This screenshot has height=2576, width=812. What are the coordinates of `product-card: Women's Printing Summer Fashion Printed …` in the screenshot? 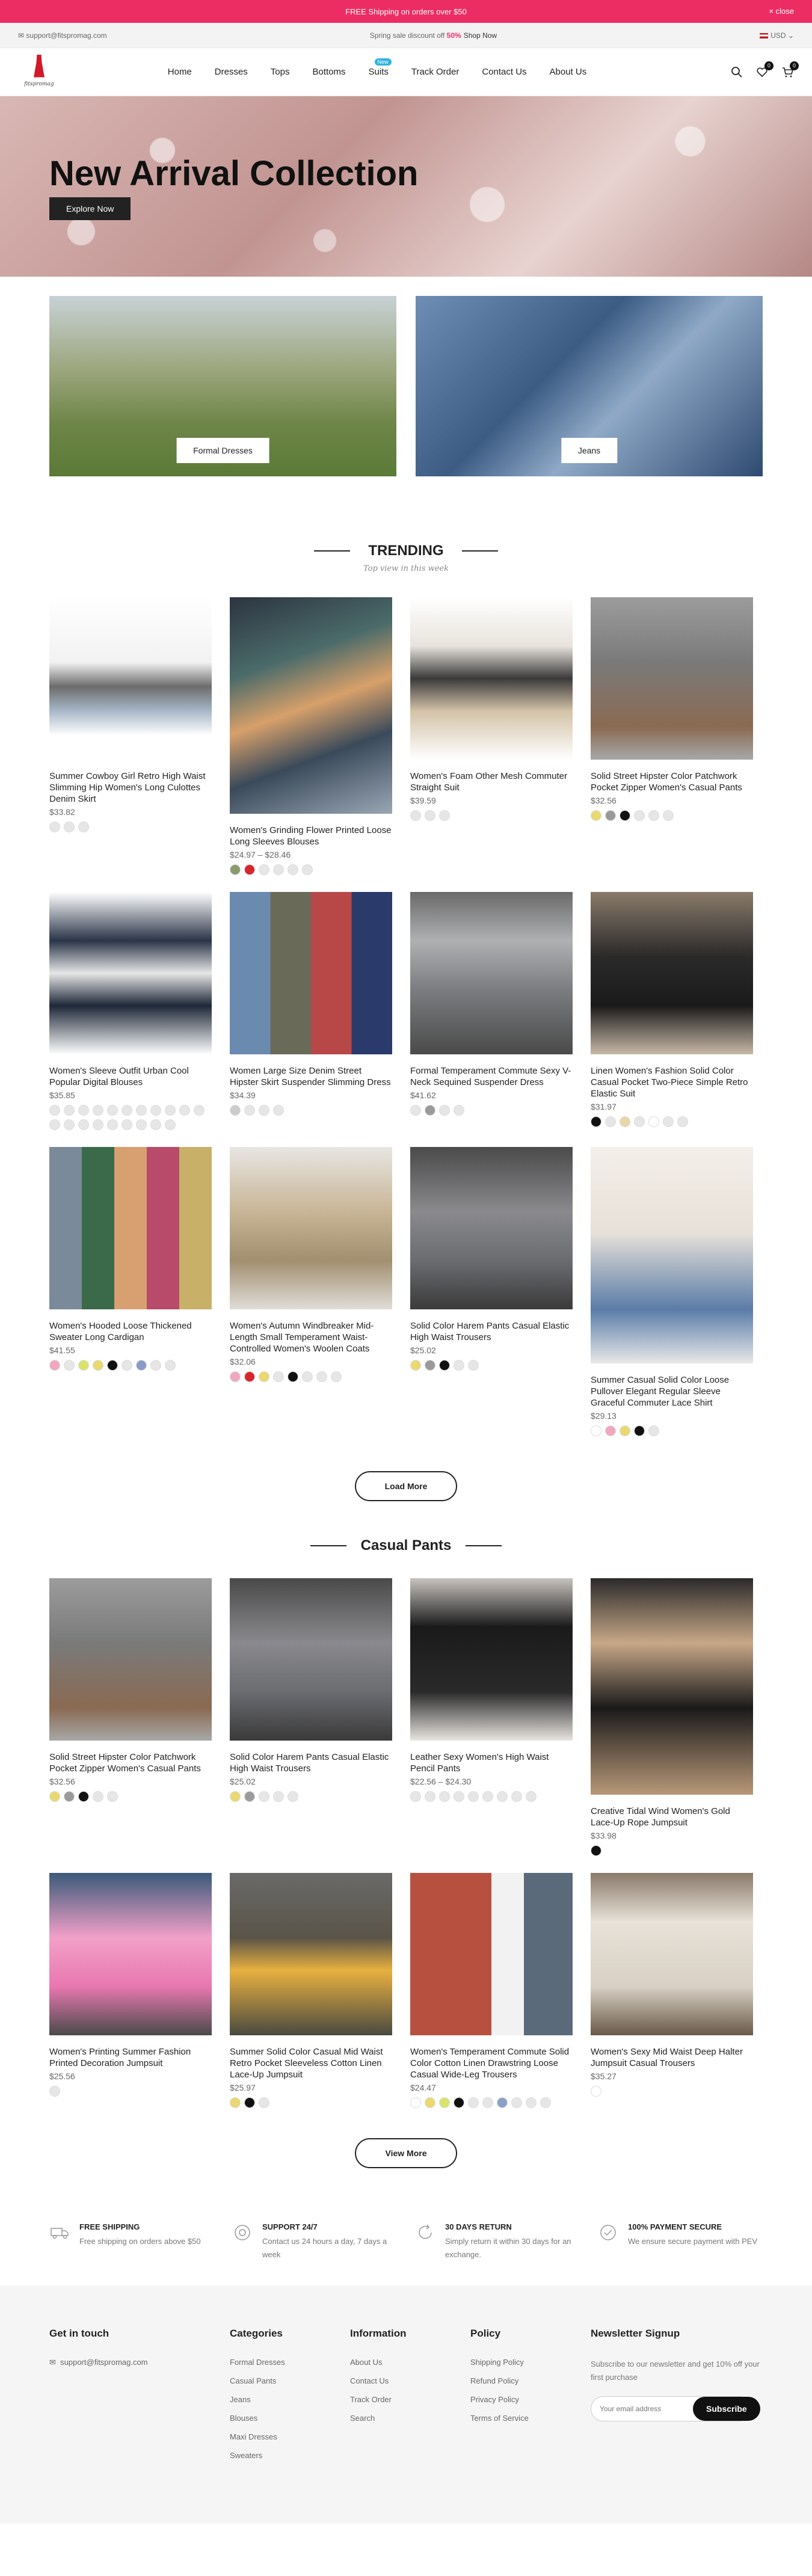 It's located at (130, 1991).